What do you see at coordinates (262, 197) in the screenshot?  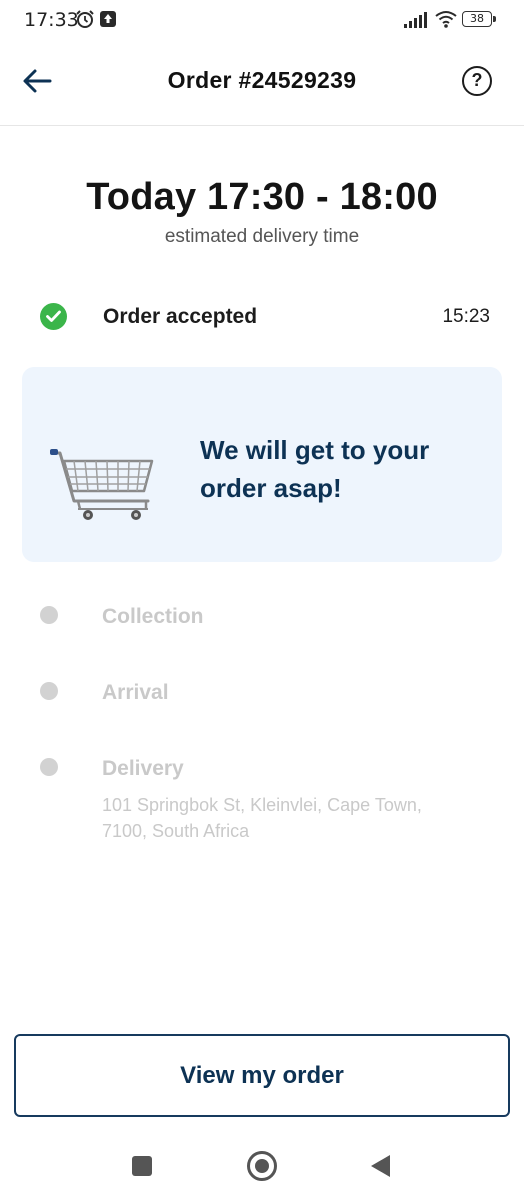 I see `estimated-delivery-time: Today 17:30 - 18:00` at bounding box center [262, 197].